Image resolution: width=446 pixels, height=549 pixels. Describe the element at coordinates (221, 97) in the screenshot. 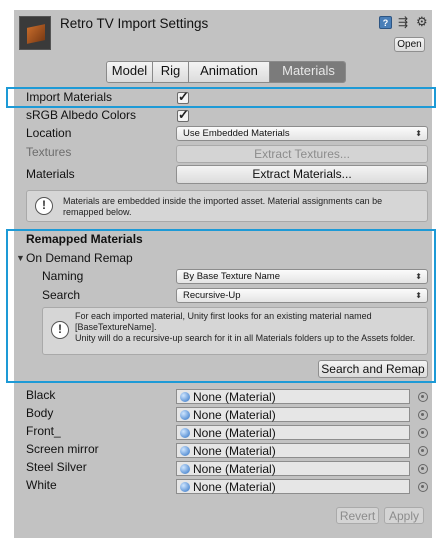

I see `import-materials-highlight` at that location.